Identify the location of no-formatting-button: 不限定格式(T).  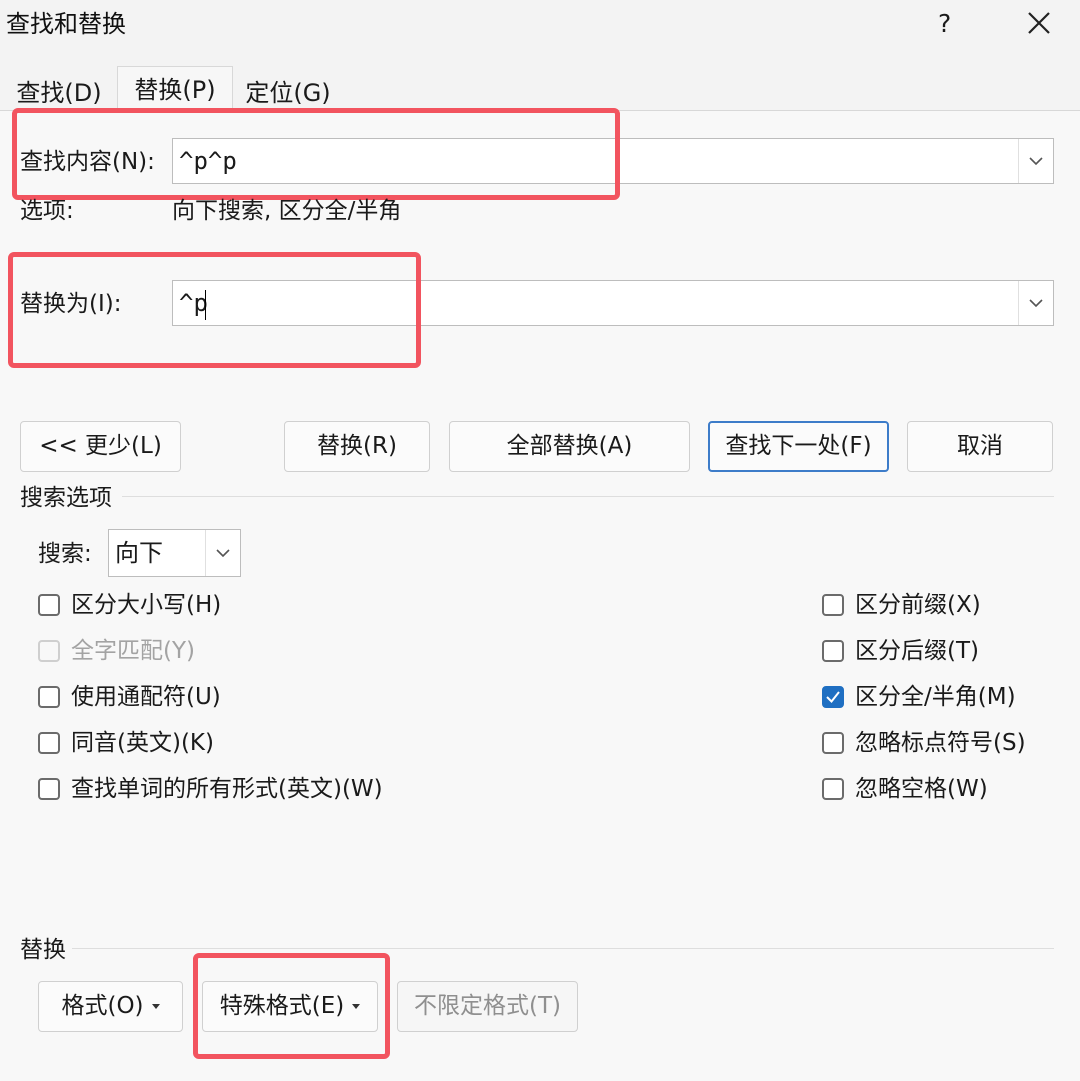
(487, 1006).